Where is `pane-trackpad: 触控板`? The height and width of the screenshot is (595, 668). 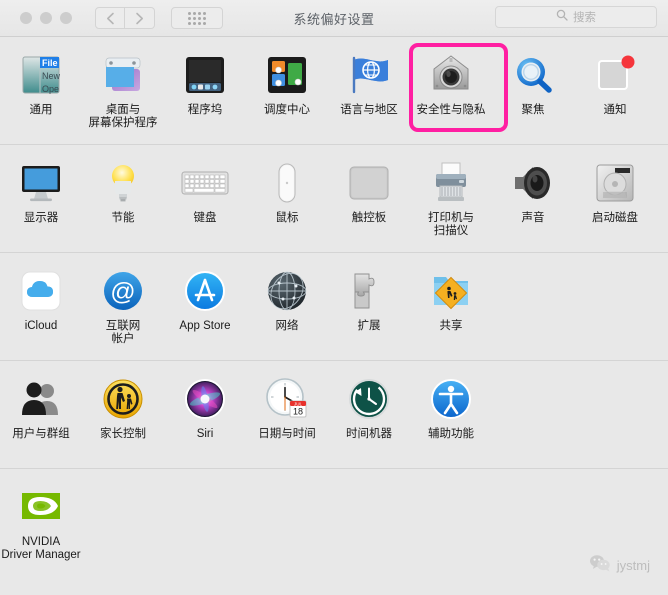
pane-trackpad: 触控板 is located at coordinates (369, 202).